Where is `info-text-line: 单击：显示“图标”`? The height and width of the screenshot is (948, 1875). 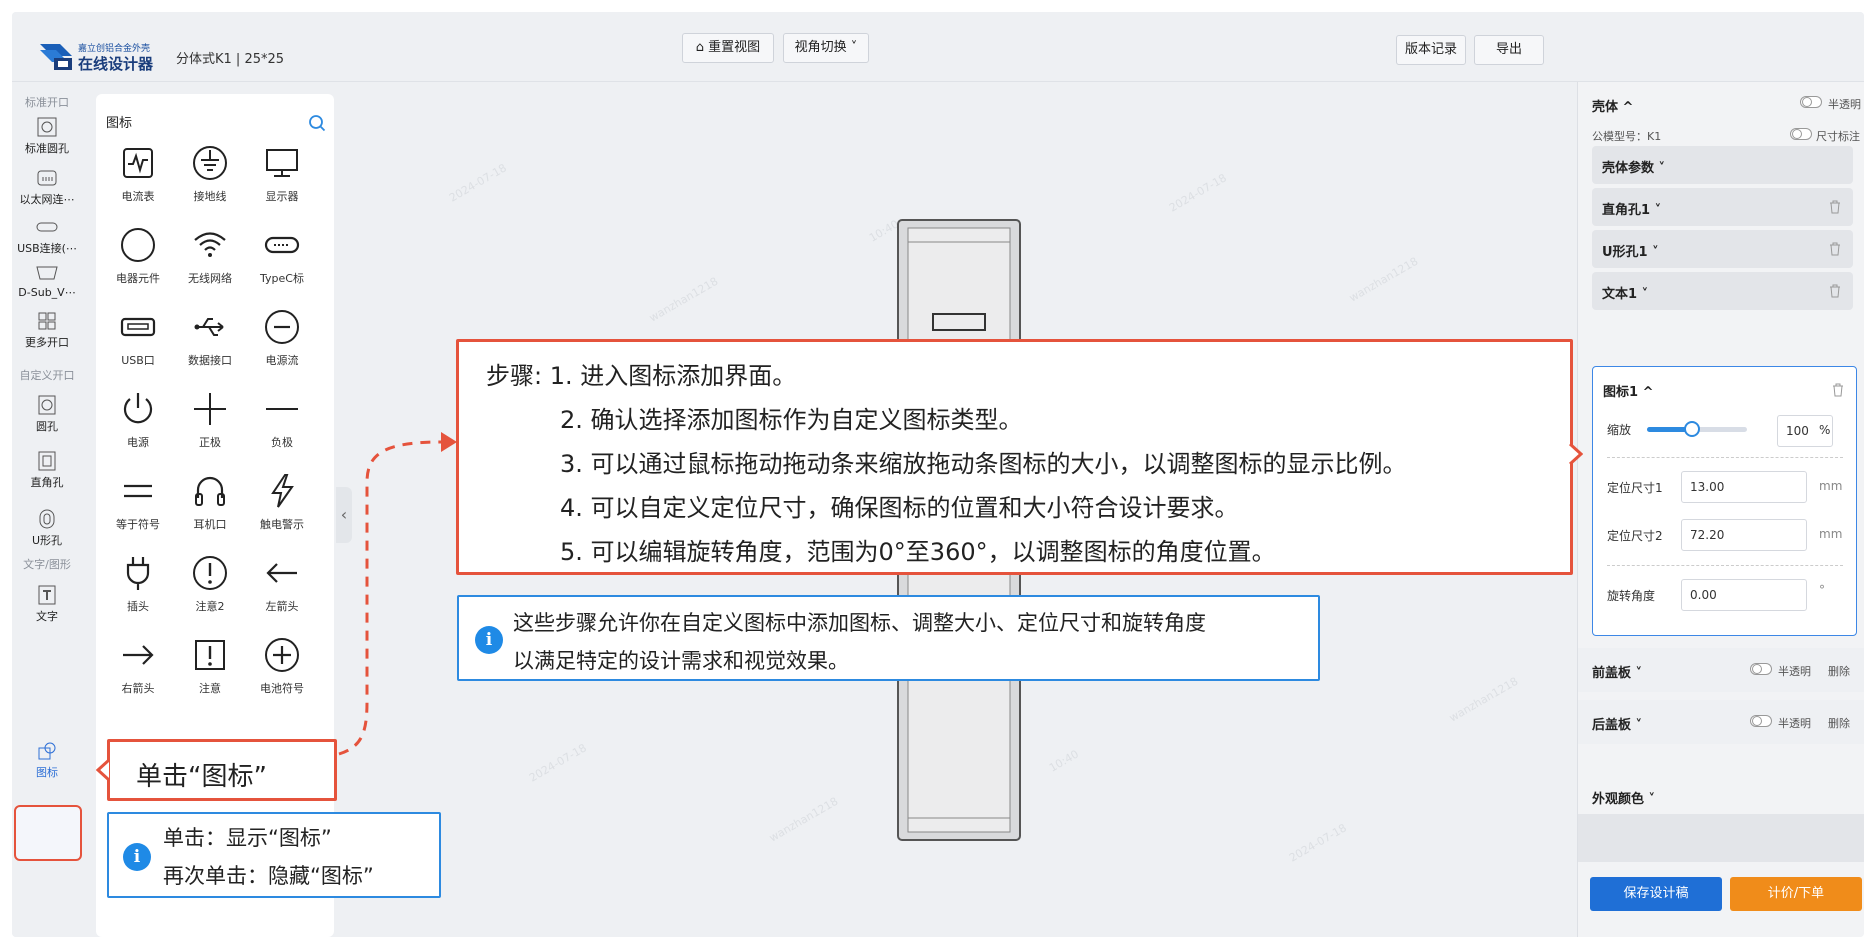 info-text-line: 单击：显示“图标” is located at coordinates (247, 838).